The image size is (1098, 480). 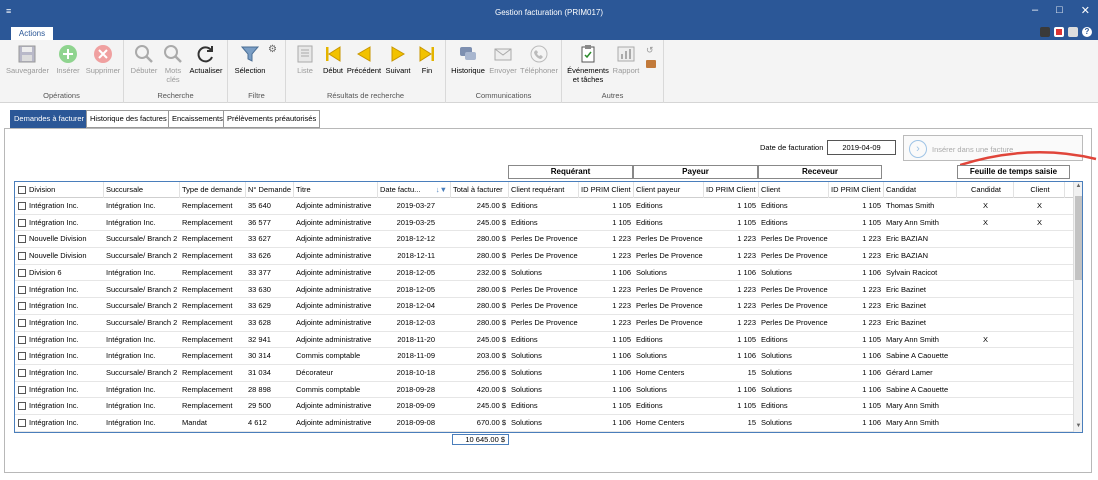 I want to click on send-button: Envoyer, so click(x=503, y=59).